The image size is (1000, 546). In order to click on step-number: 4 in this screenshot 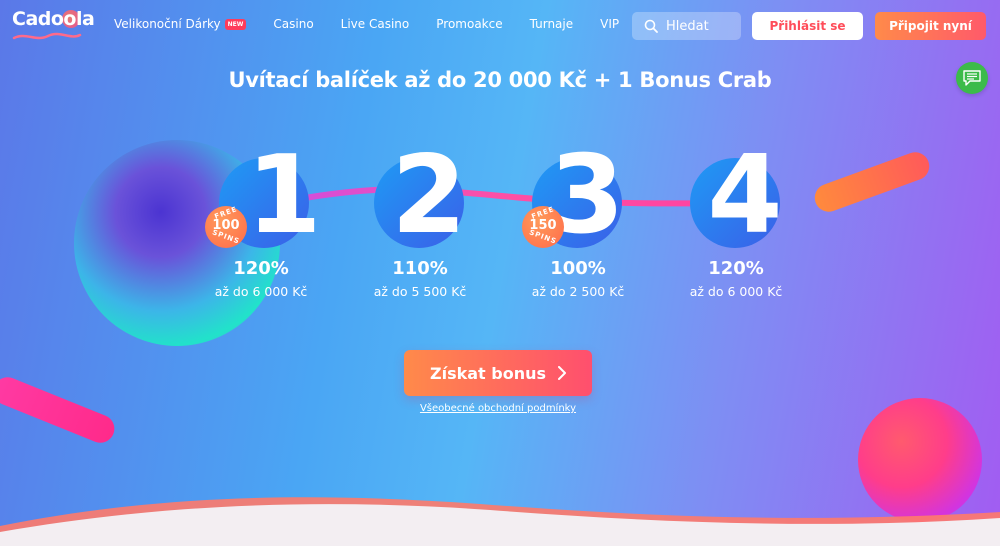, I will do `click(745, 195)`.